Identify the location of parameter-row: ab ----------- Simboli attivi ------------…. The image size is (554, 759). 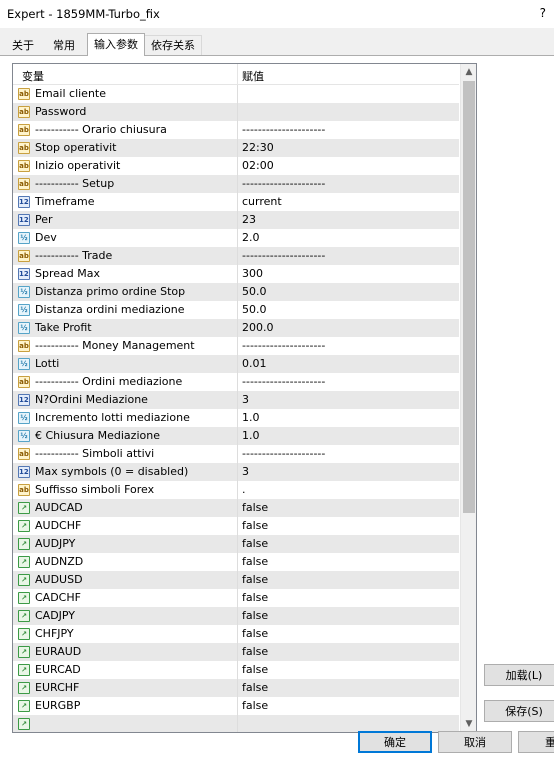
(236, 454).